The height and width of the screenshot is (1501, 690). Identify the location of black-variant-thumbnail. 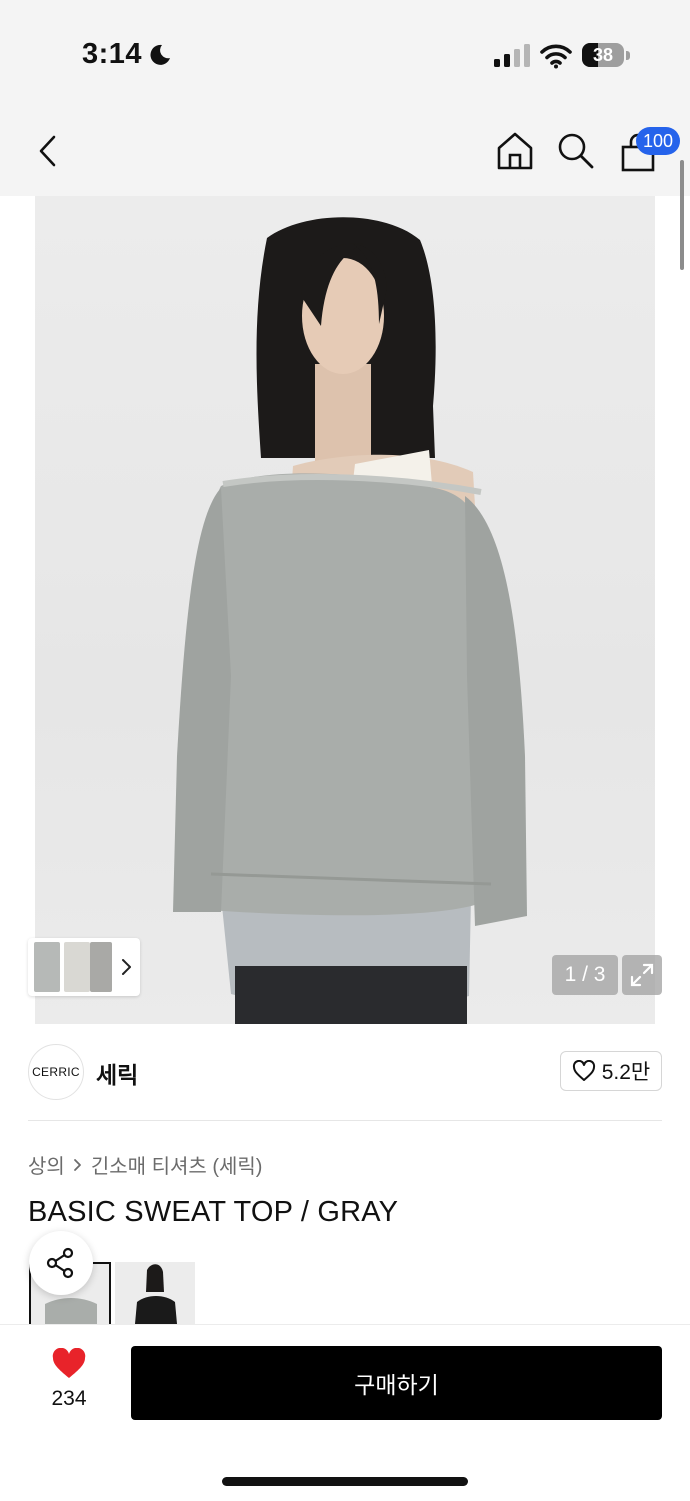
(155, 1293).